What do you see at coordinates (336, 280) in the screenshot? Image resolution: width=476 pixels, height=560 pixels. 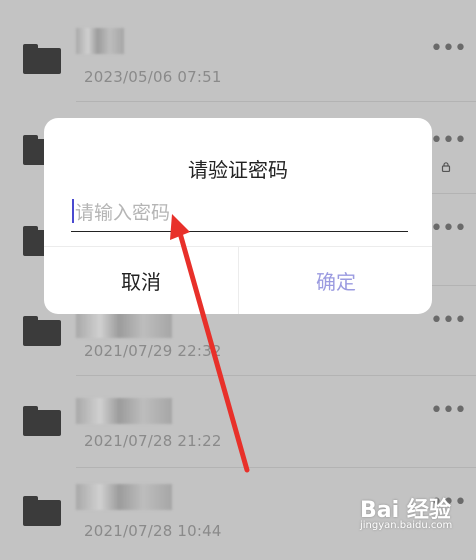 I see `confirm-button: 确定` at bounding box center [336, 280].